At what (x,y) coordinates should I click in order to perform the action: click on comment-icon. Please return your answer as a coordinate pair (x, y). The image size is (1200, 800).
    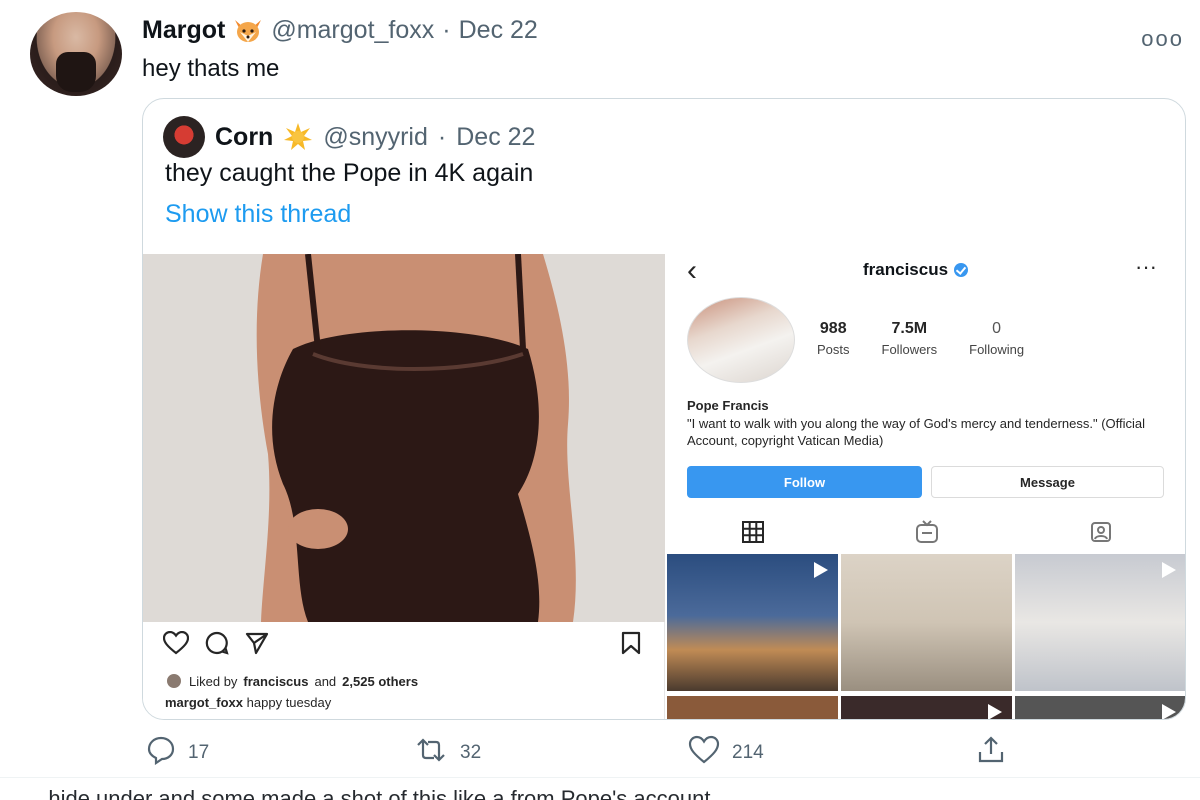
    Looking at the image, I should click on (217, 645).